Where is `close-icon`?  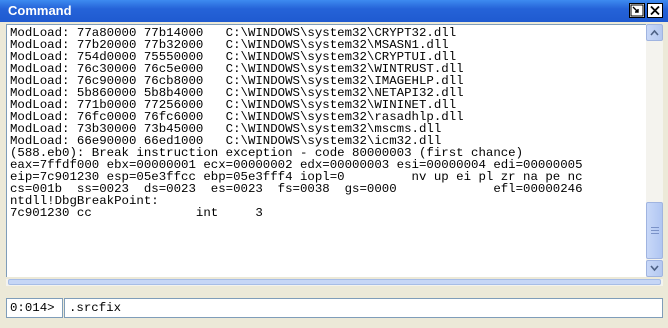 close-icon is located at coordinates (655, 10).